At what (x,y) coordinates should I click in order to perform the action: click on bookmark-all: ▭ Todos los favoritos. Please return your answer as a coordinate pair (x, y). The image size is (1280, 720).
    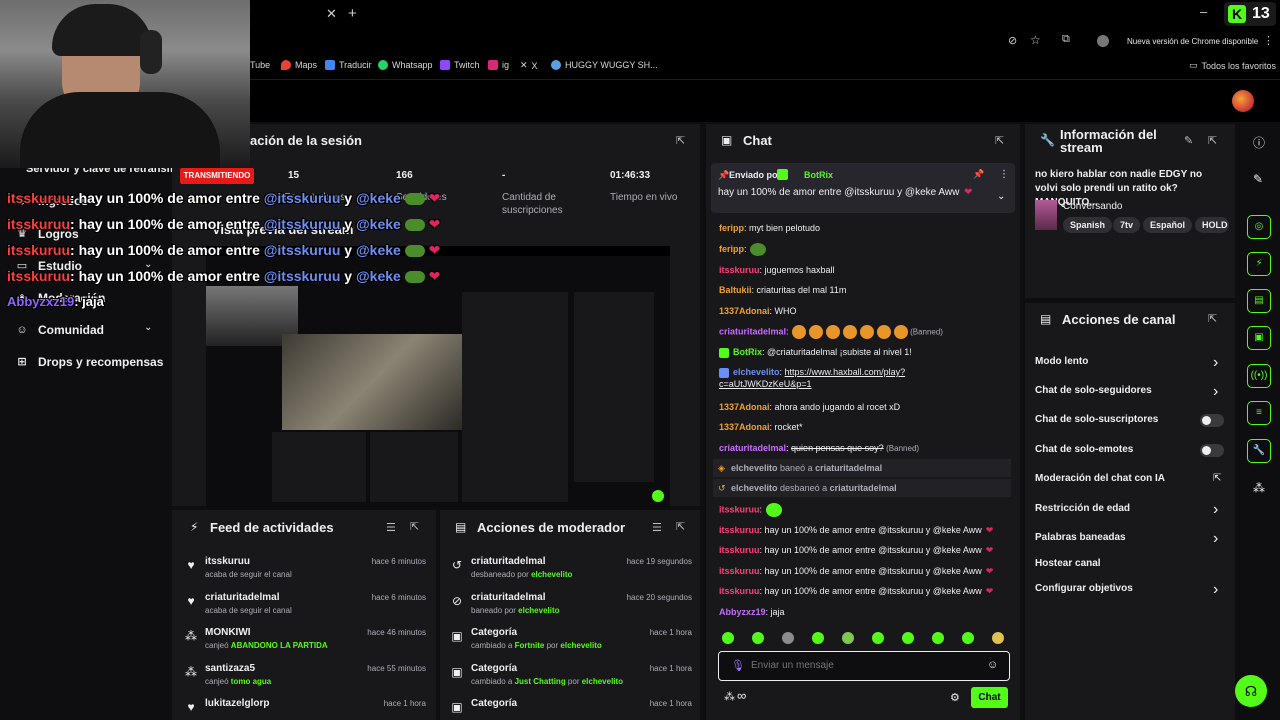
    Looking at the image, I should click on (1232, 65).